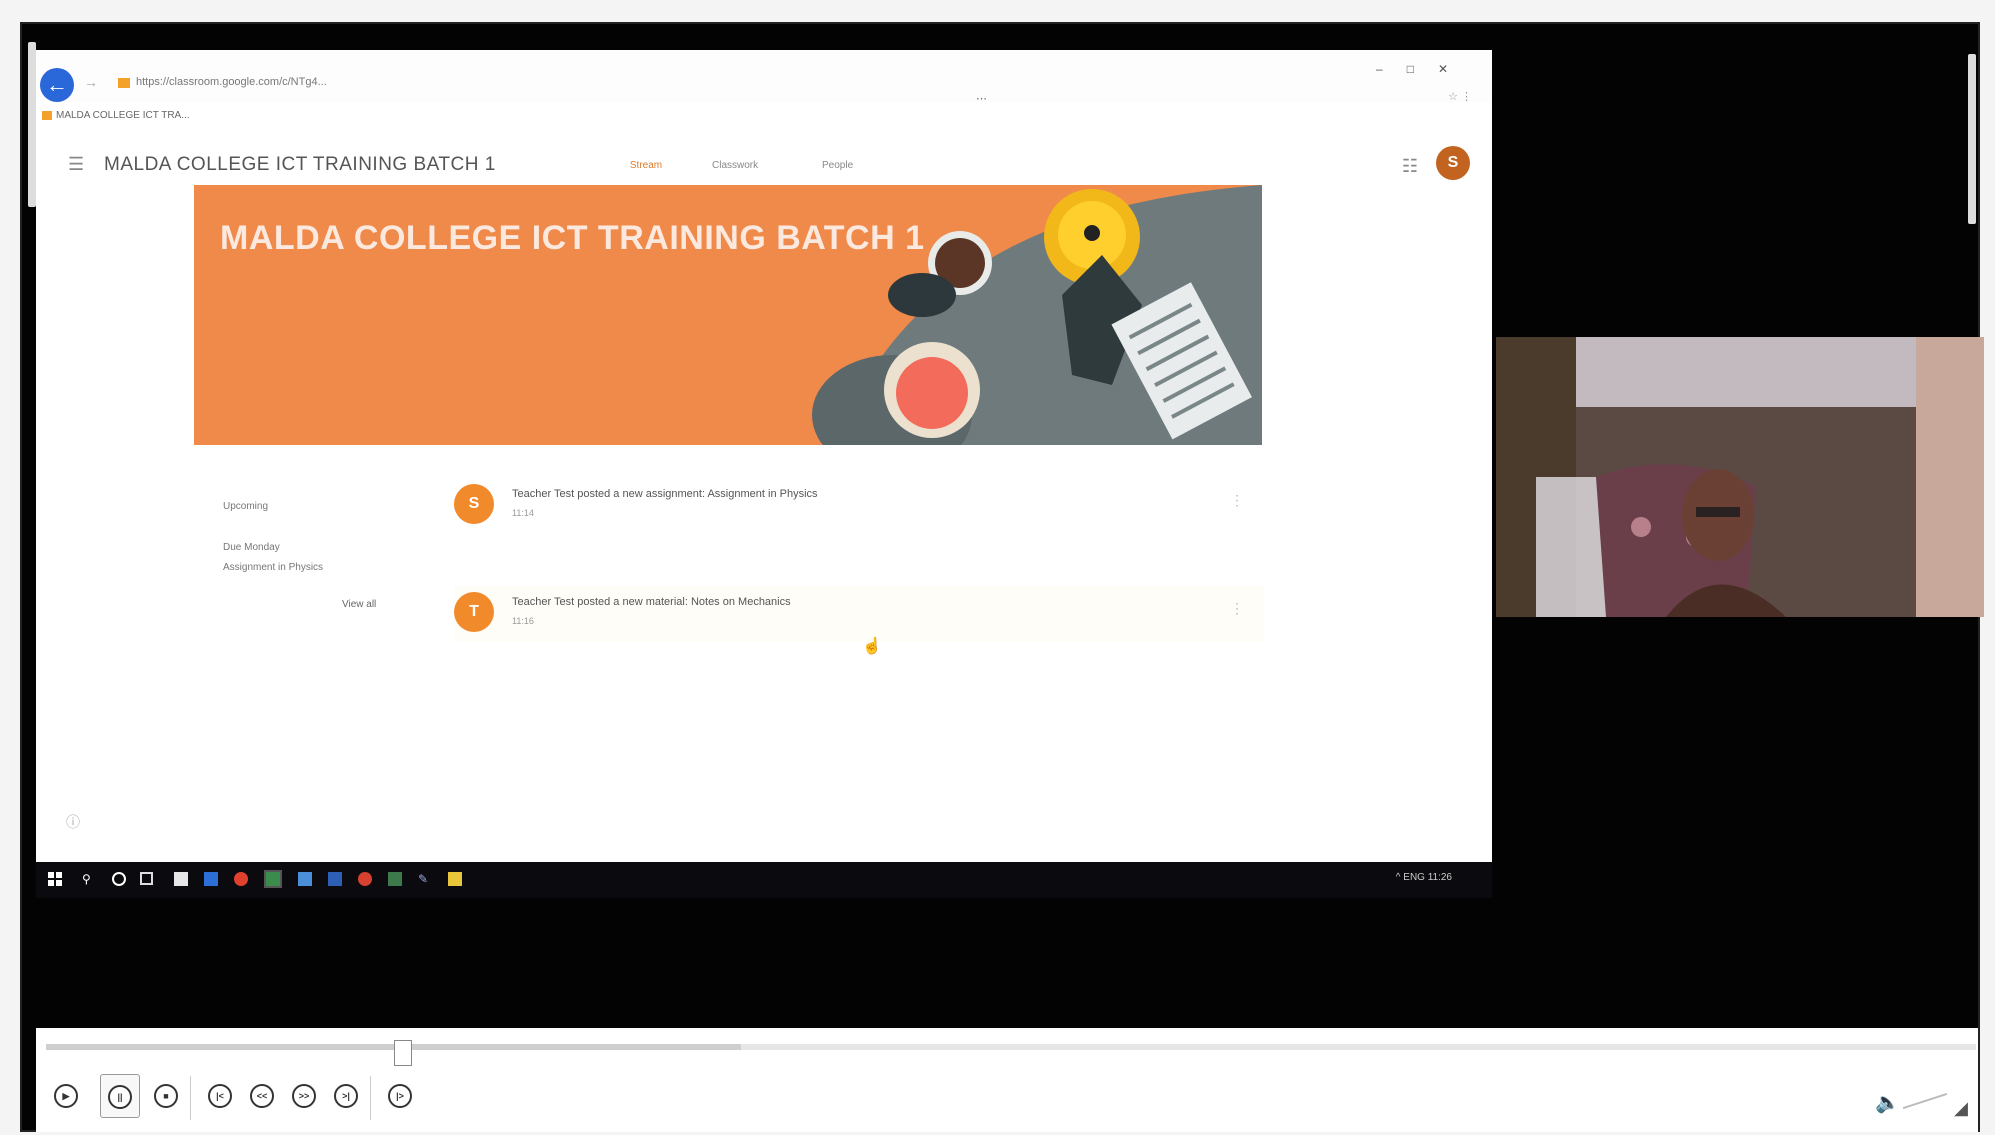  I want to click on seek-thumb, so click(403, 1053).